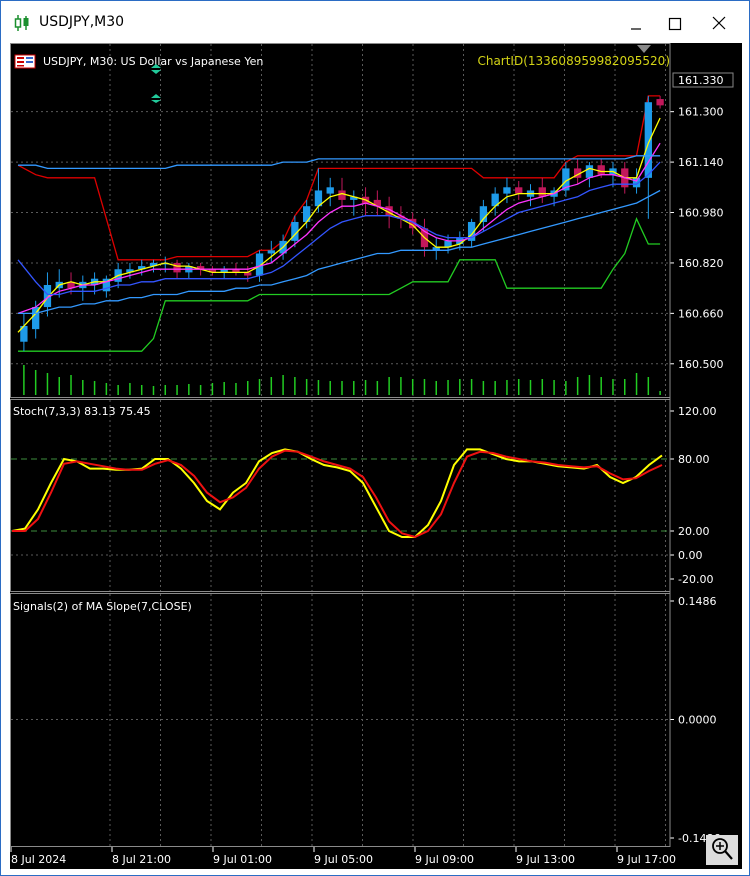 This screenshot has height=876, width=750. Describe the element at coordinates (102, 606) in the screenshot. I see `slope-indicator-label: Signals(2) of MA Slope(7,CLOSE)` at that location.